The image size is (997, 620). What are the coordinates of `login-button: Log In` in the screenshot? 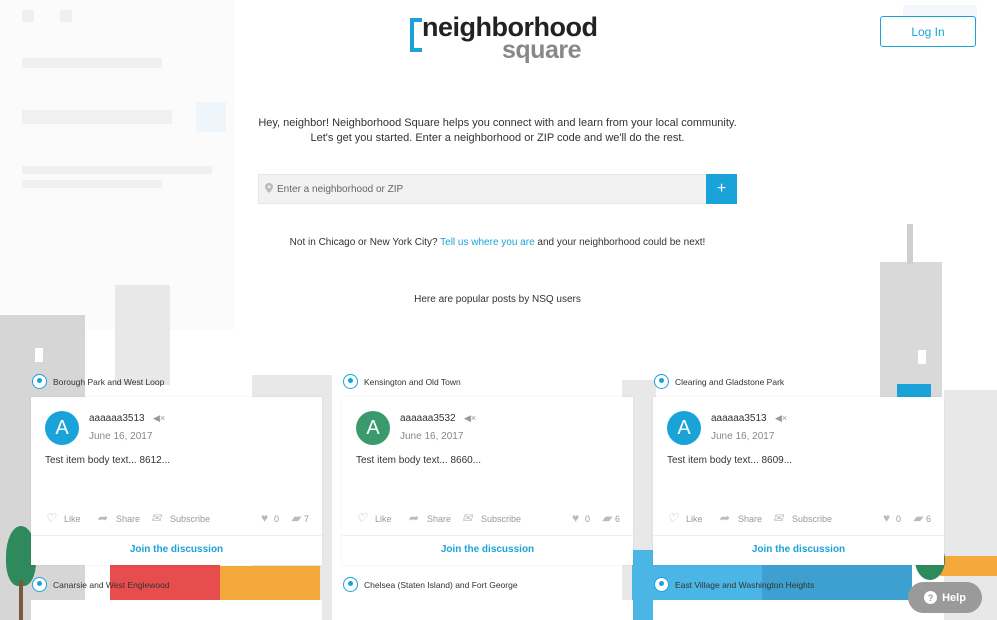 It's located at (928, 31).